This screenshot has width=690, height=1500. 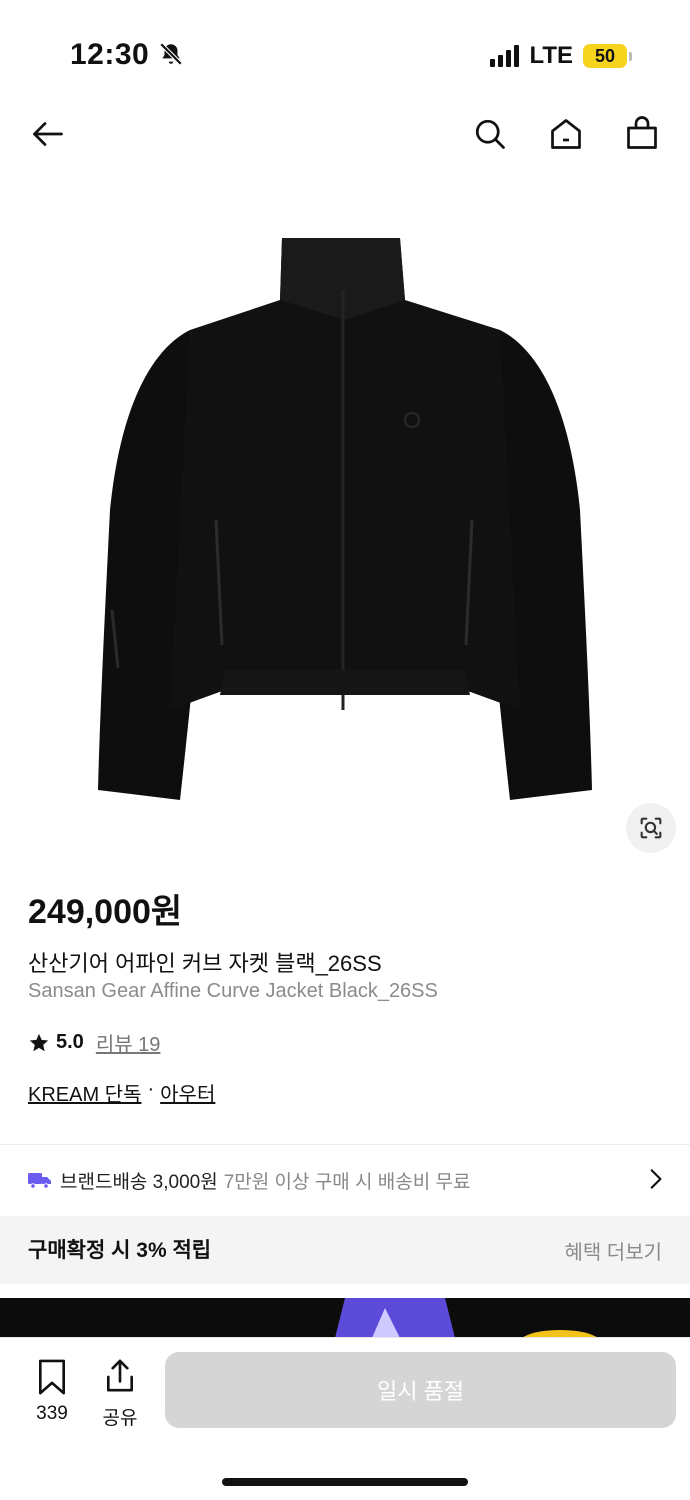 I want to click on divider, so click(x=345, y=1144).